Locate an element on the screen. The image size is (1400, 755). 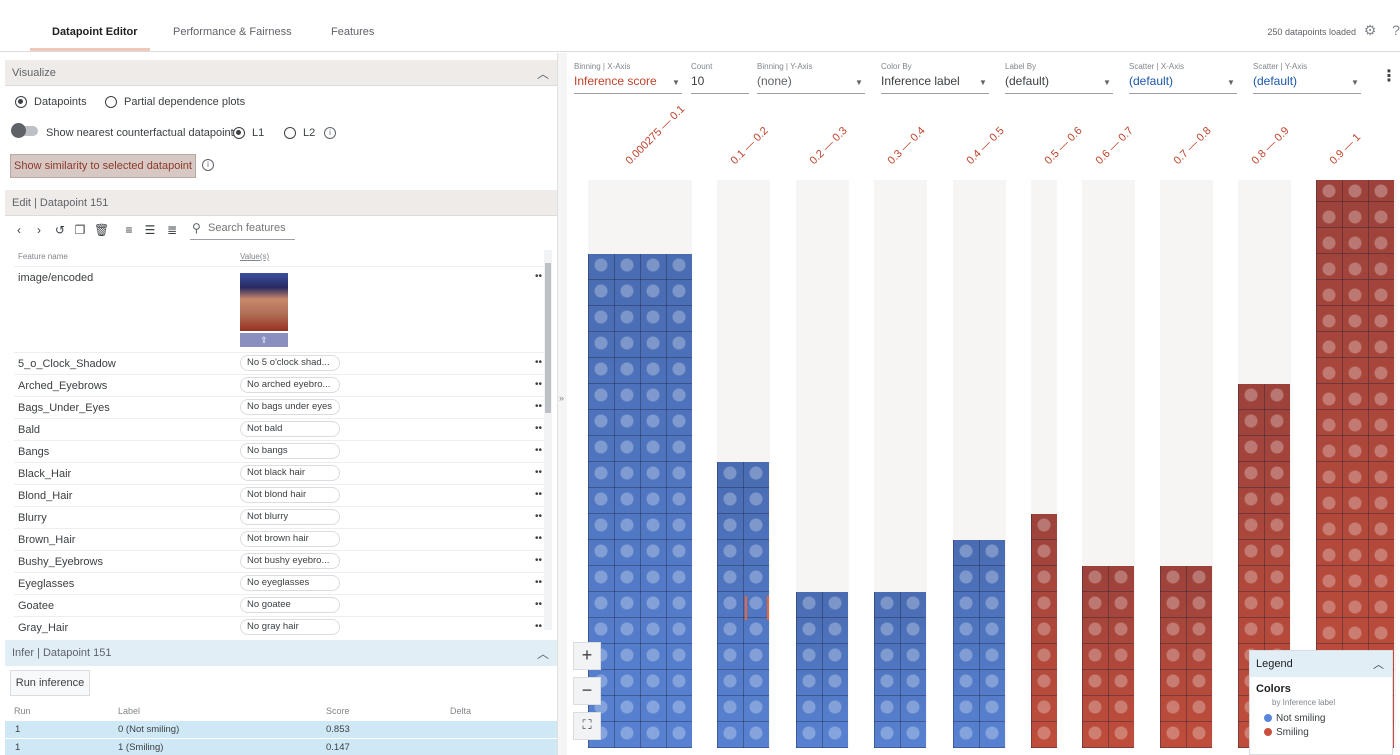
zoom-out-button: − is located at coordinates (587, 691).